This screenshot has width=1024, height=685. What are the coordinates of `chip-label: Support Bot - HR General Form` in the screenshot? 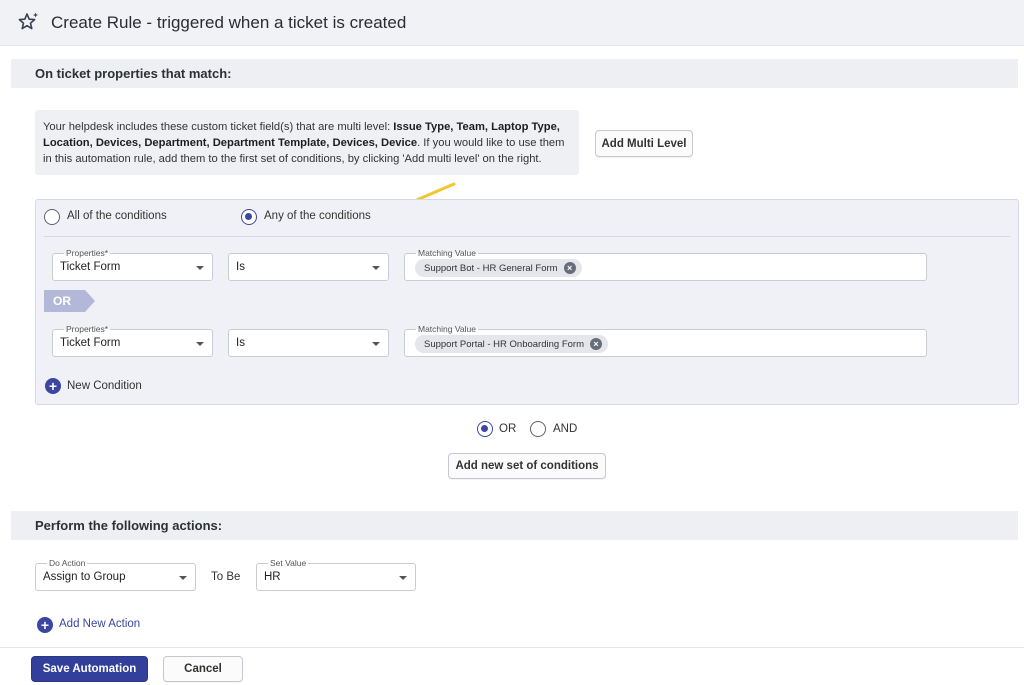 It's located at (491, 268).